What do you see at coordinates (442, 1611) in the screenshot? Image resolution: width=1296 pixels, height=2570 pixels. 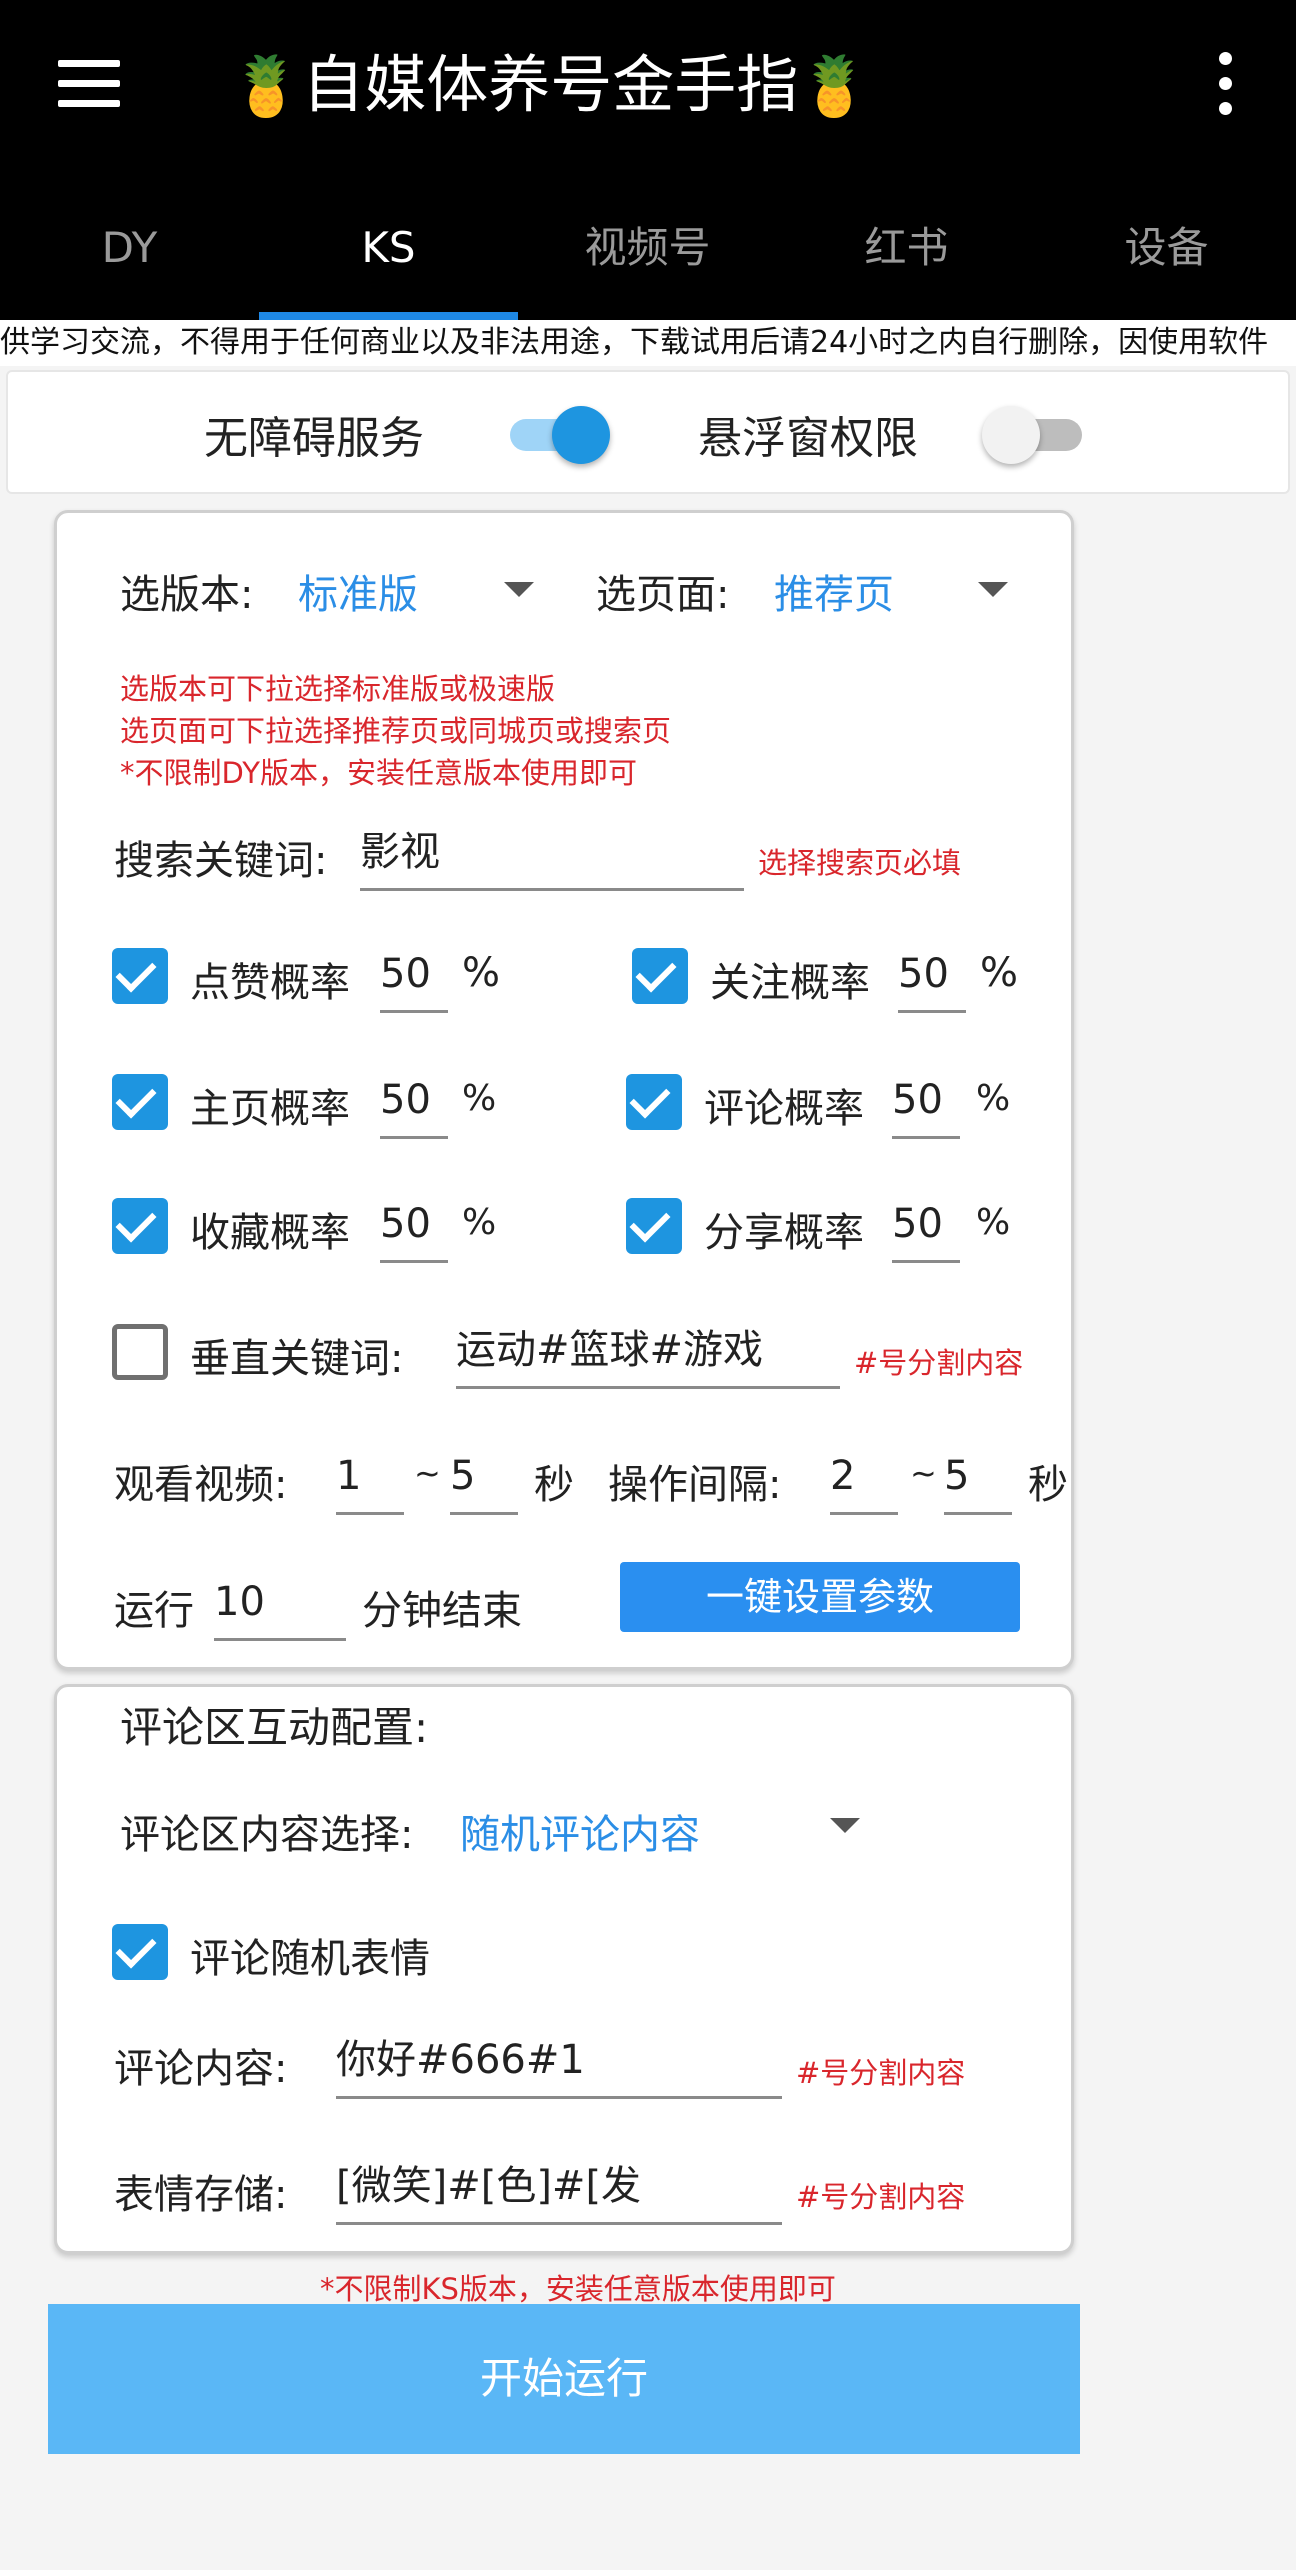 I see `run-suffix-label: 分钟结束` at bounding box center [442, 1611].